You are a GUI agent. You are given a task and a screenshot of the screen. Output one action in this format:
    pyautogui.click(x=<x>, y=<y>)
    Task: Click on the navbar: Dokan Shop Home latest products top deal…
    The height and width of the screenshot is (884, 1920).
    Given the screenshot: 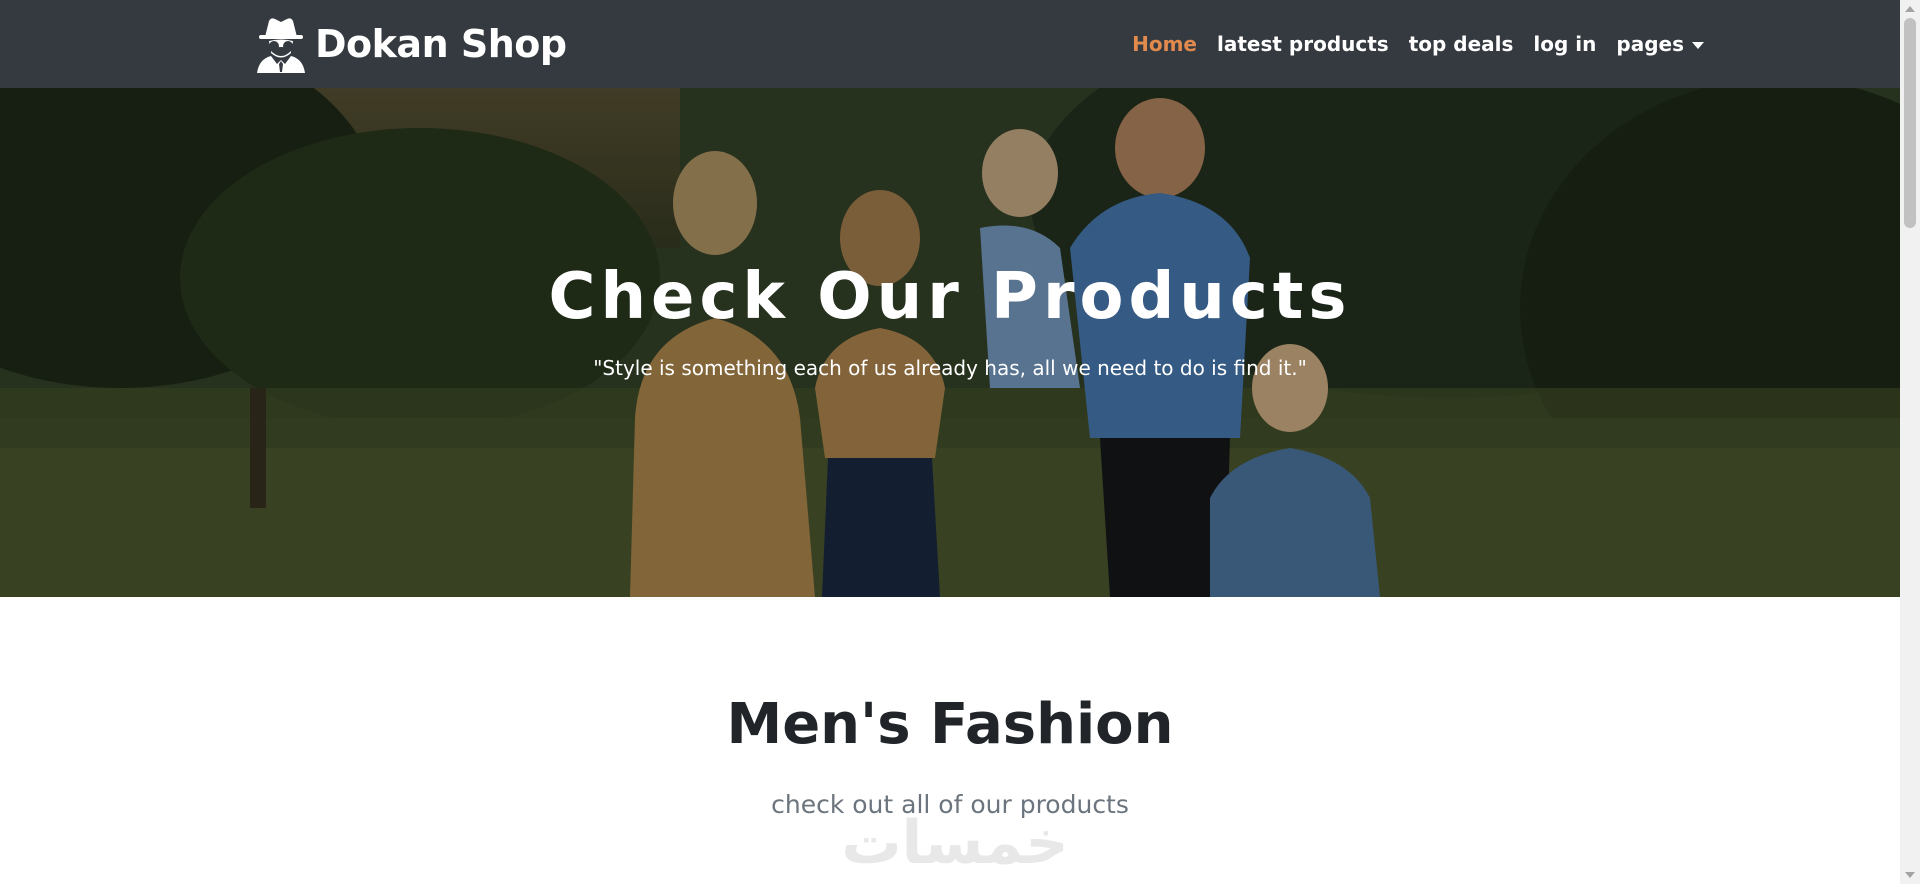 What is the action you would take?
    pyautogui.click(x=950, y=44)
    